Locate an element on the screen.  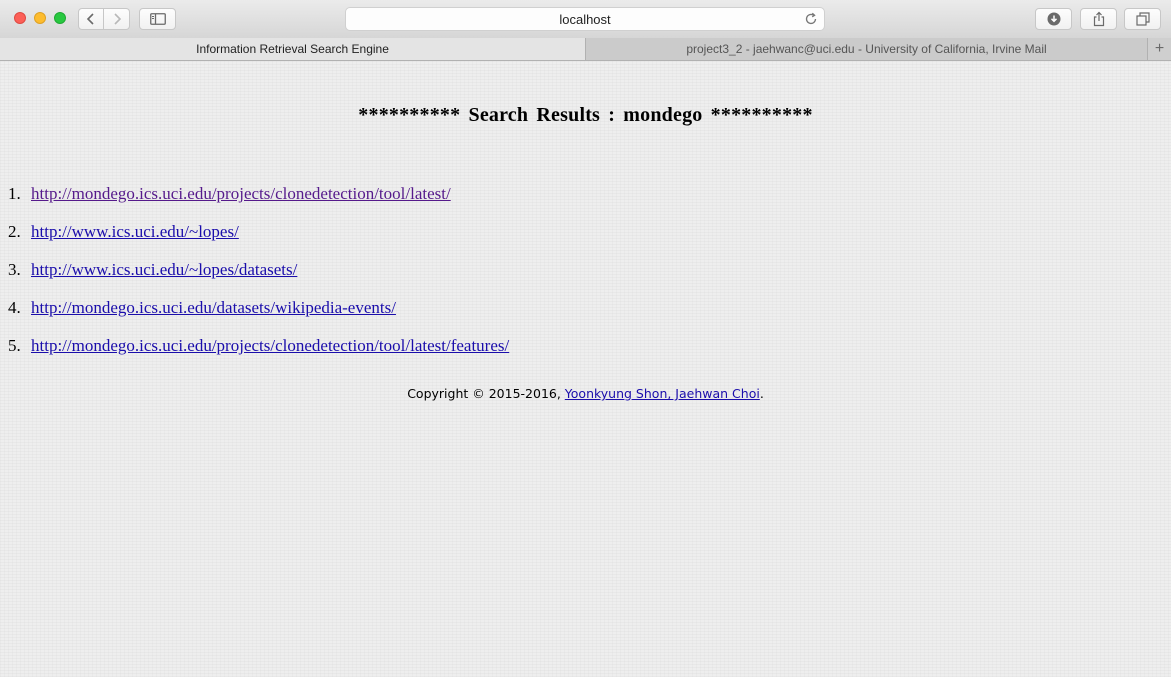
result-number: 1. is located at coordinates (14, 193).